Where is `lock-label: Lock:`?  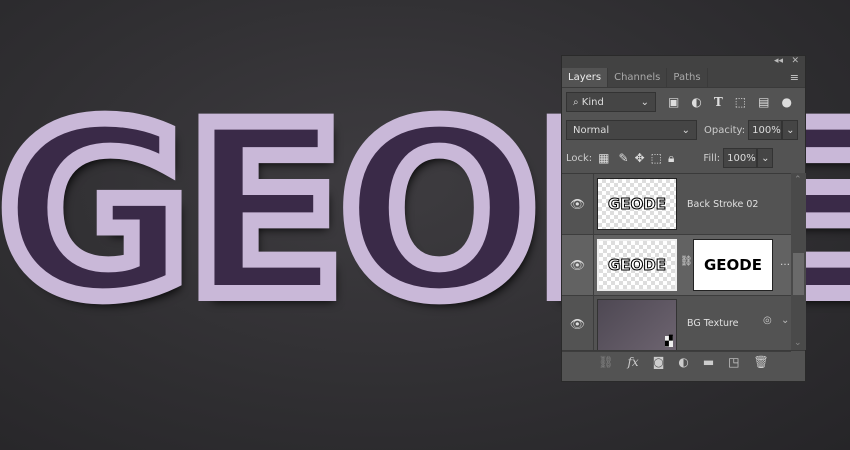
lock-label: Lock: is located at coordinates (579, 158).